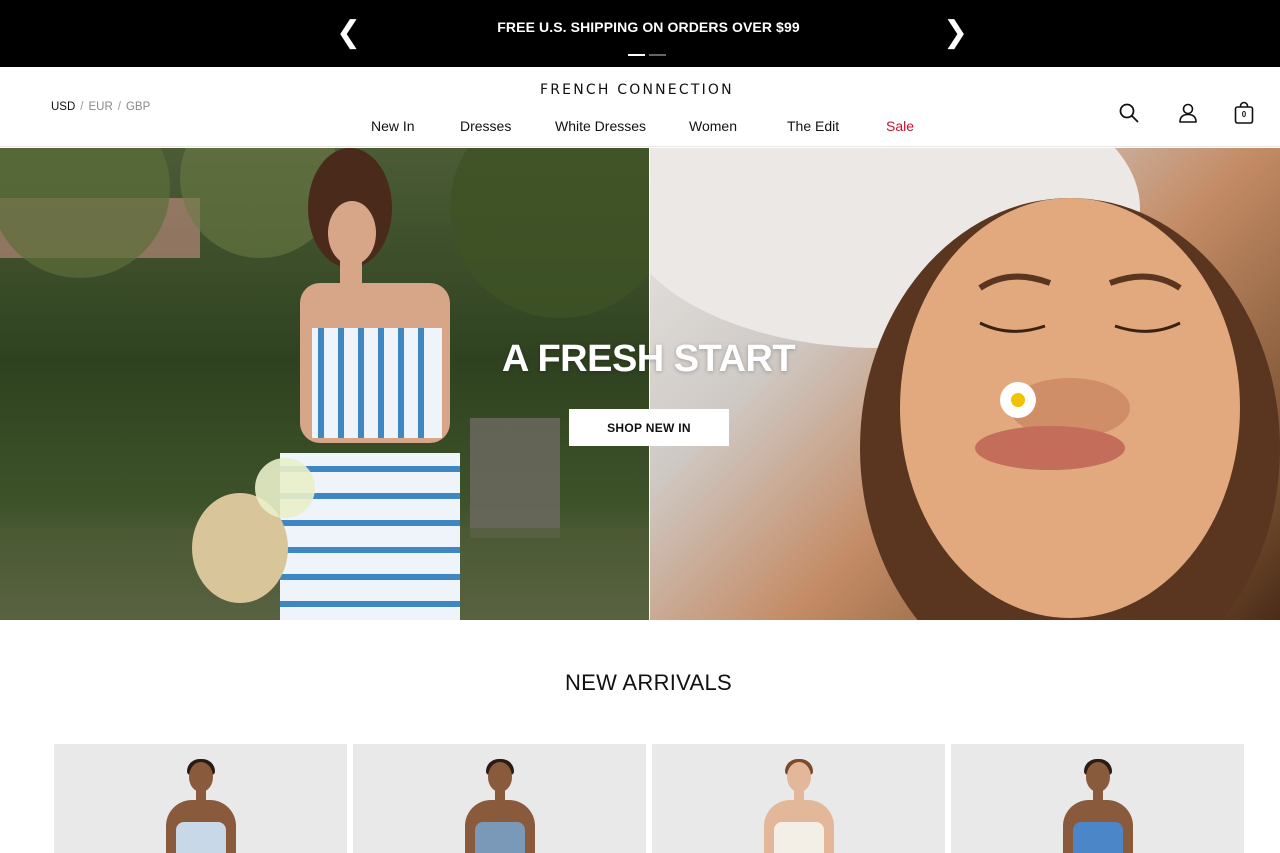  Describe the element at coordinates (813, 126) in the screenshot. I see `nav-item-the-edit: The Edit` at that location.